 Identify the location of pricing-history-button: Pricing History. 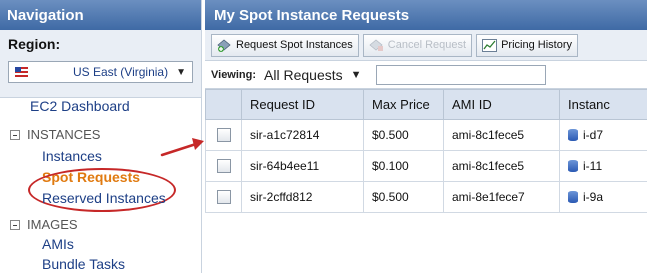
(527, 45).